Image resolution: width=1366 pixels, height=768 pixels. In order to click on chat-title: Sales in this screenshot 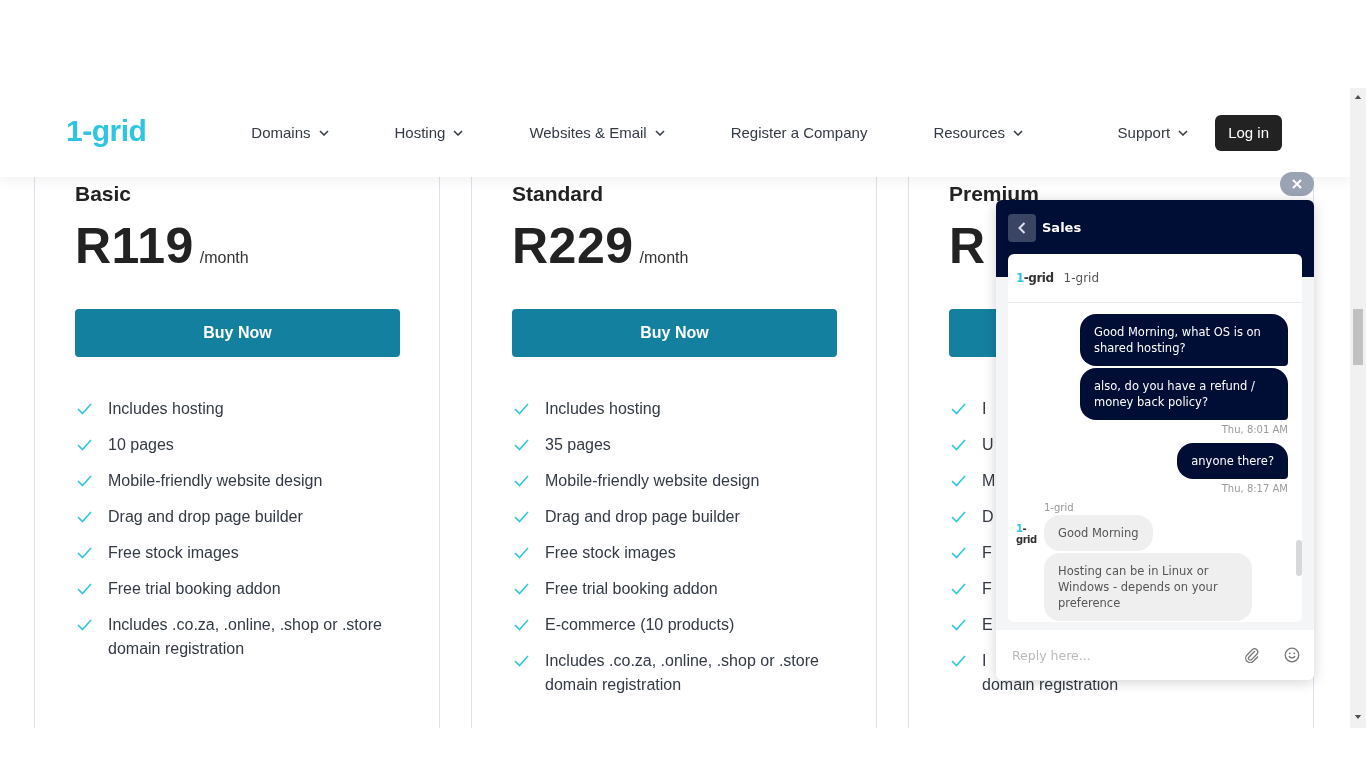, I will do `click(1062, 228)`.